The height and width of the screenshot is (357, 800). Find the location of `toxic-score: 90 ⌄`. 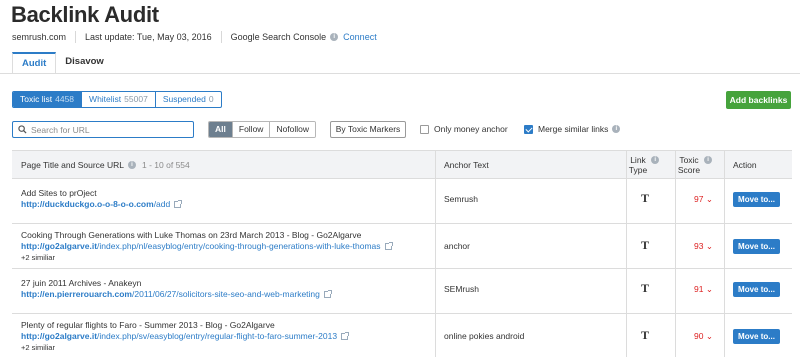

toxic-score: 90 ⌄ is located at coordinates (703, 336).